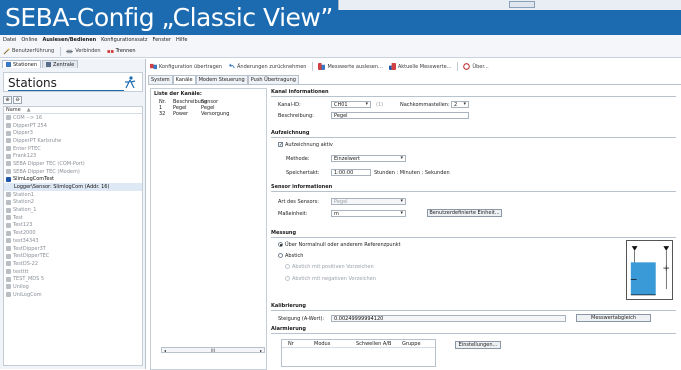  I want to click on depth-negative-radio, so click(287, 278).